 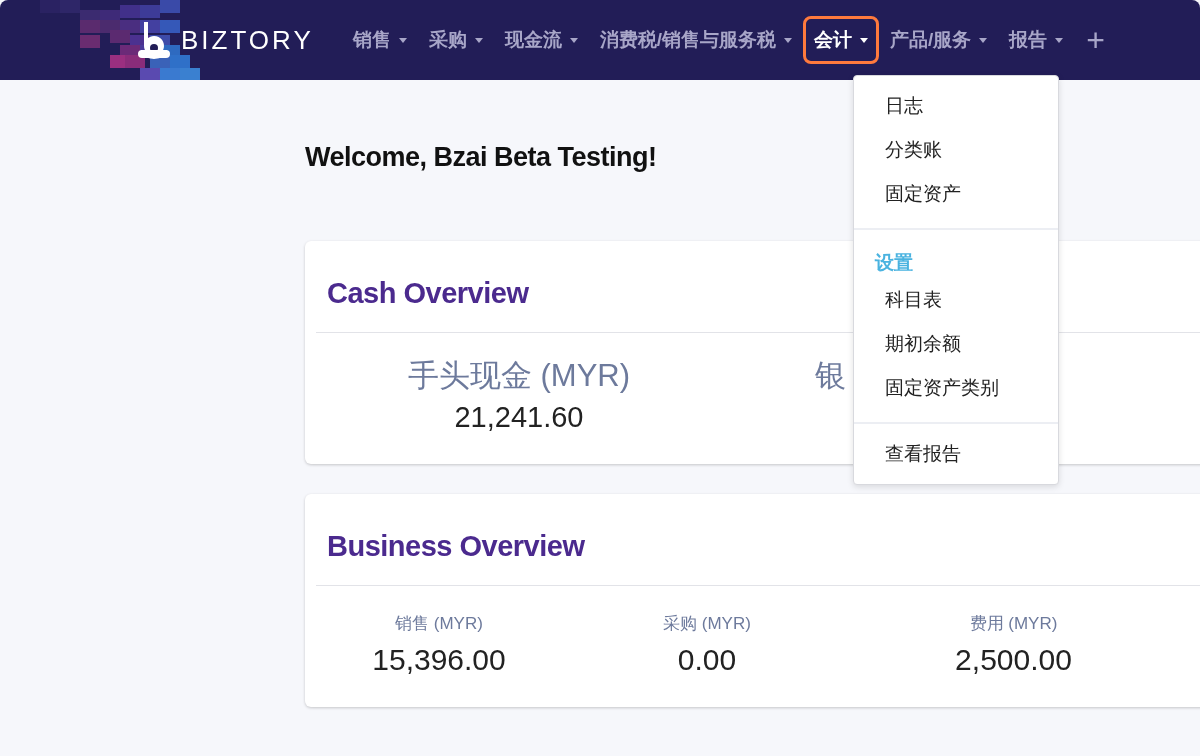 What do you see at coordinates (1095, 40) in the screenshot?
I see `add-button: +` at bounding box center [1095, 40].